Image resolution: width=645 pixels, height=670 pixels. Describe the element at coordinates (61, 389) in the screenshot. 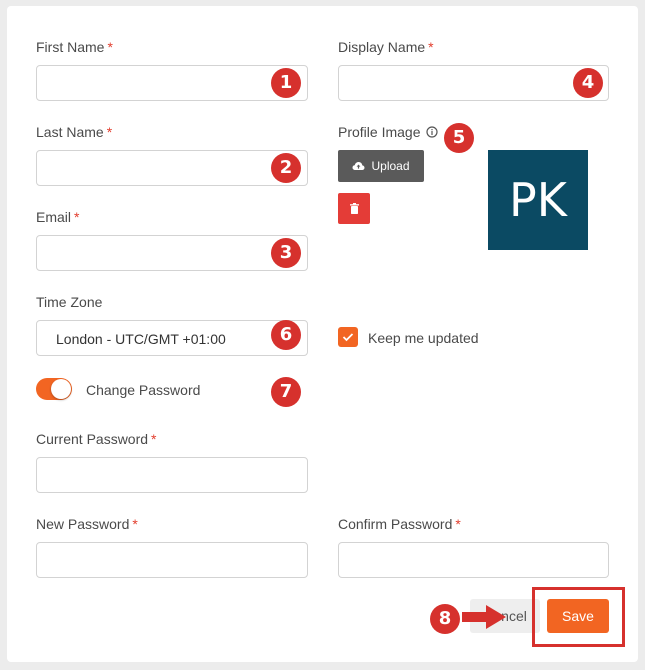

I see `toggle-knob` at that location.